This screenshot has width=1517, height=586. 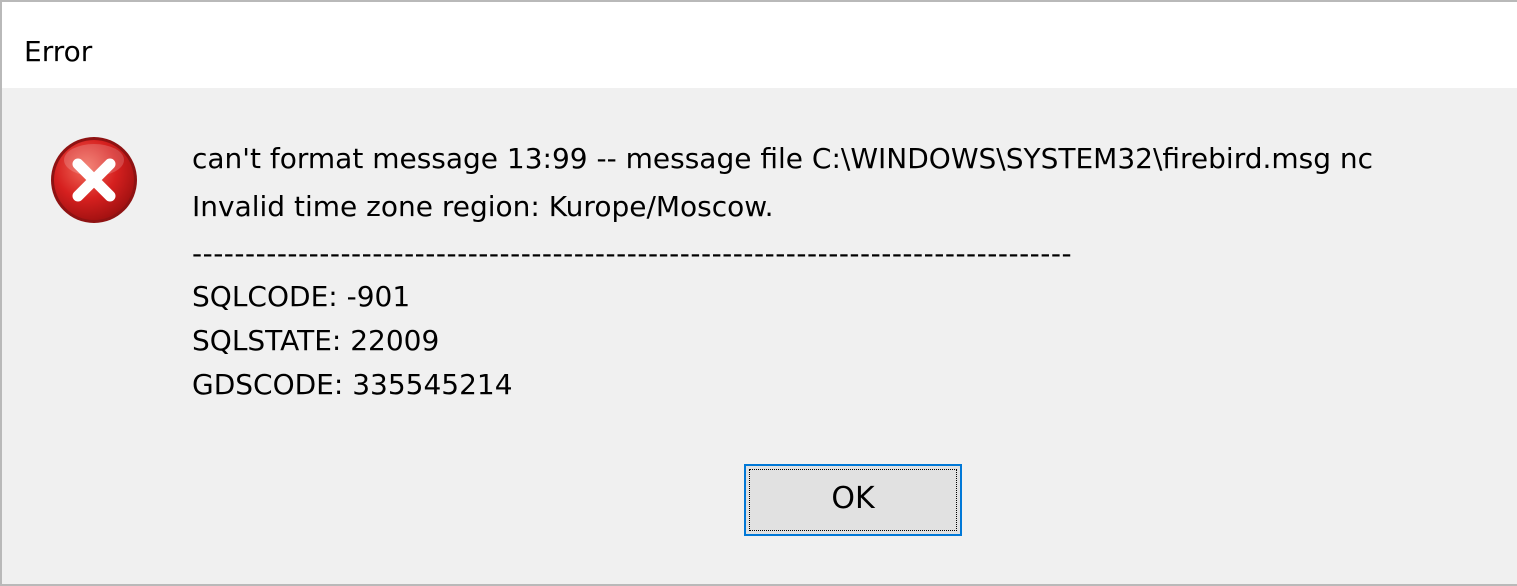 I want to click on window-title: Error, so click(x=58, y=51).